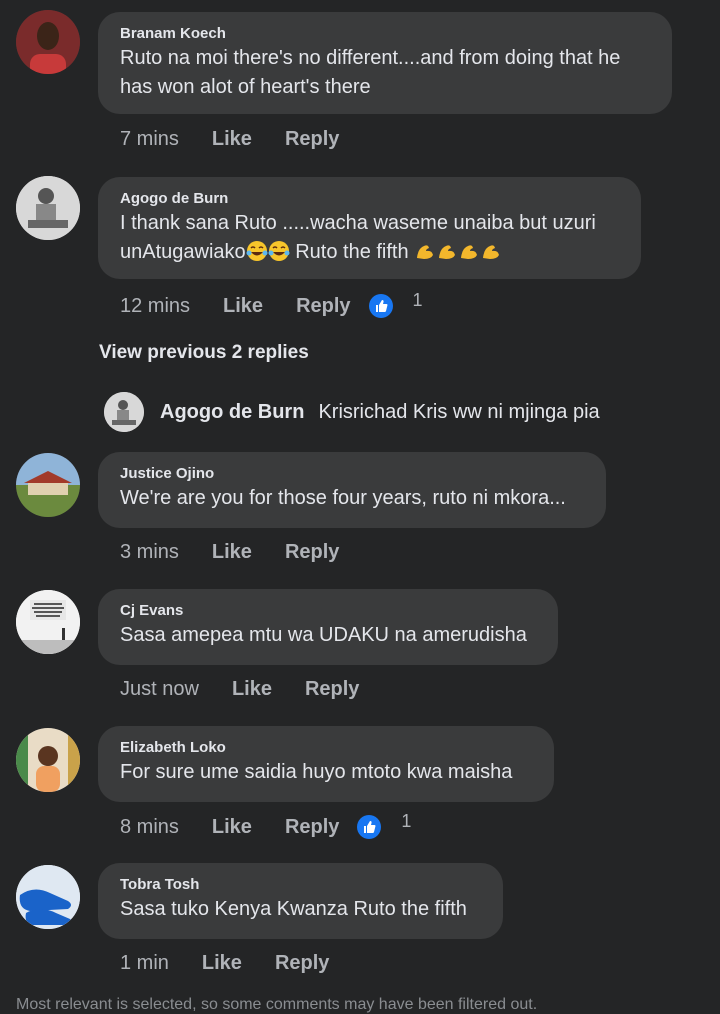 This screenshot has width=720, height=1014. I want to click on comment-time: 7 mins, so click(149, 139).